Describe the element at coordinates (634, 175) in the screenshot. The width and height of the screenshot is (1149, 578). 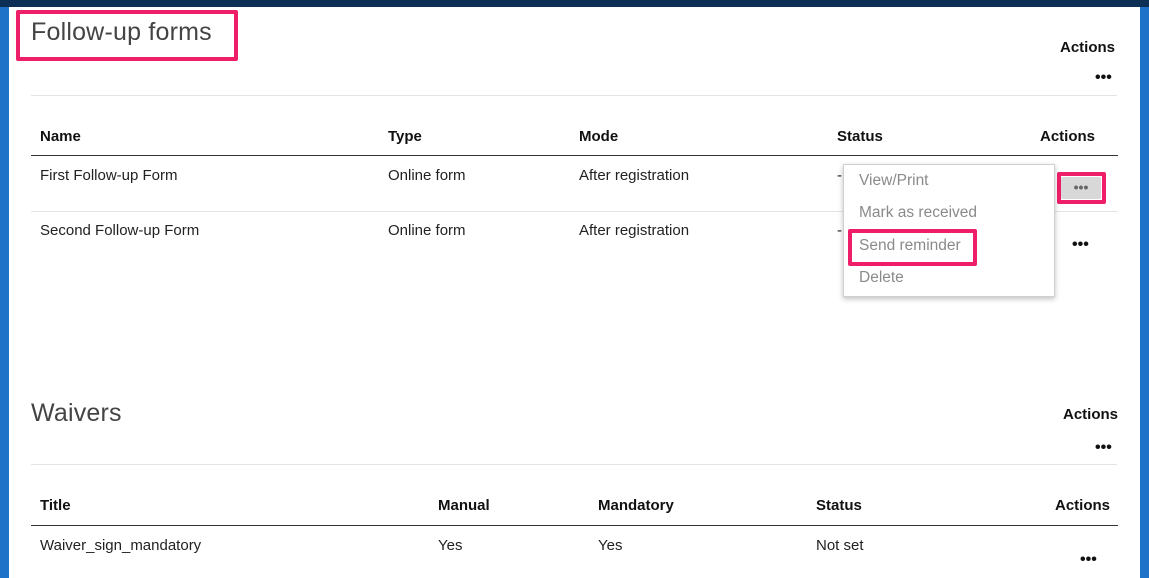
I see `row-1-mode: After registration` at that location.